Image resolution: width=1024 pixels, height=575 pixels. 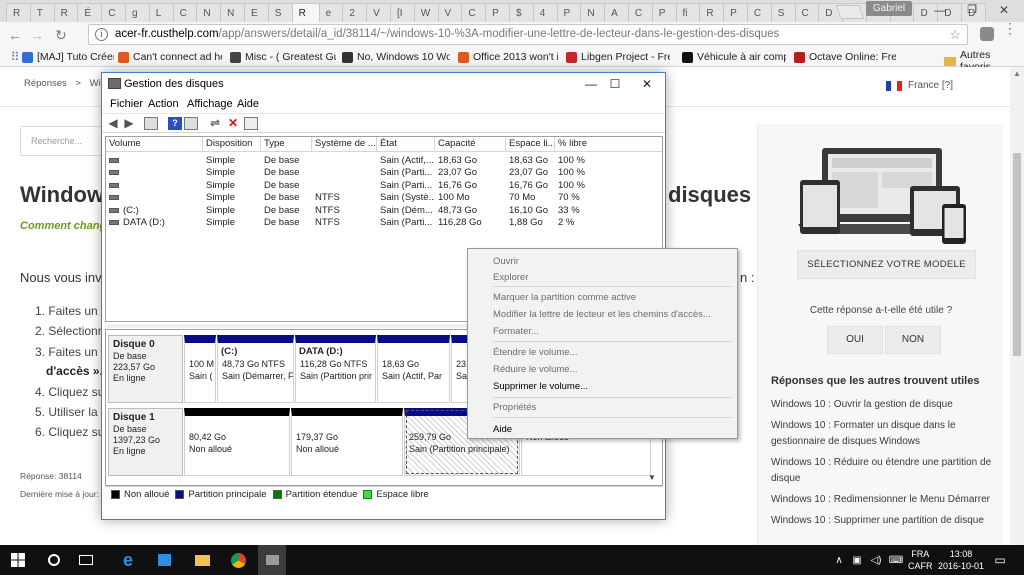 I want to click on window-titlebar: Gestion des disques — ☐ ✕, so click(x=383, y=84).